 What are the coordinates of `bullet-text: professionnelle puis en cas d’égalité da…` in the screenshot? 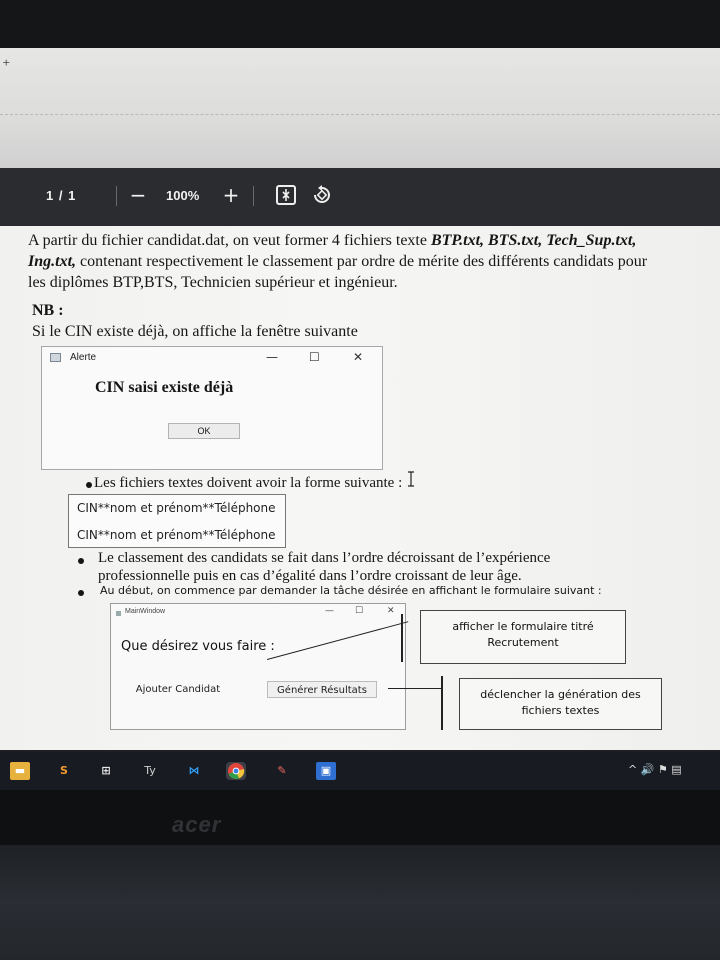 It's located at (310, 576).